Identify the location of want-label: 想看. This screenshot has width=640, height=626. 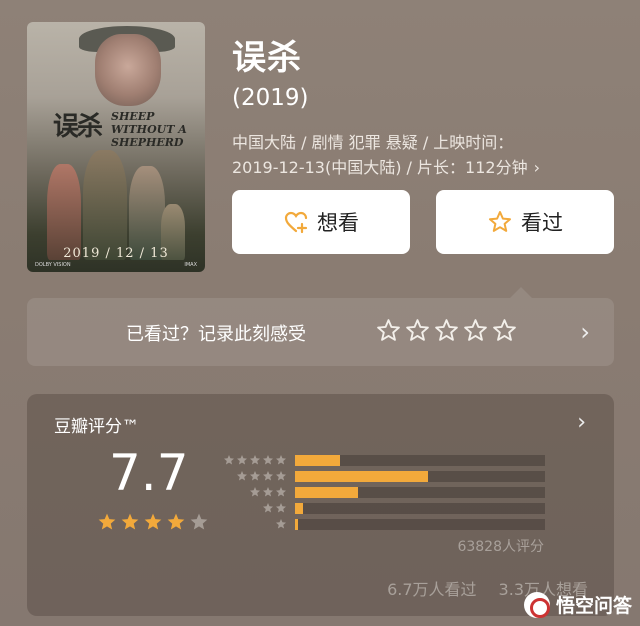
(338, 223).